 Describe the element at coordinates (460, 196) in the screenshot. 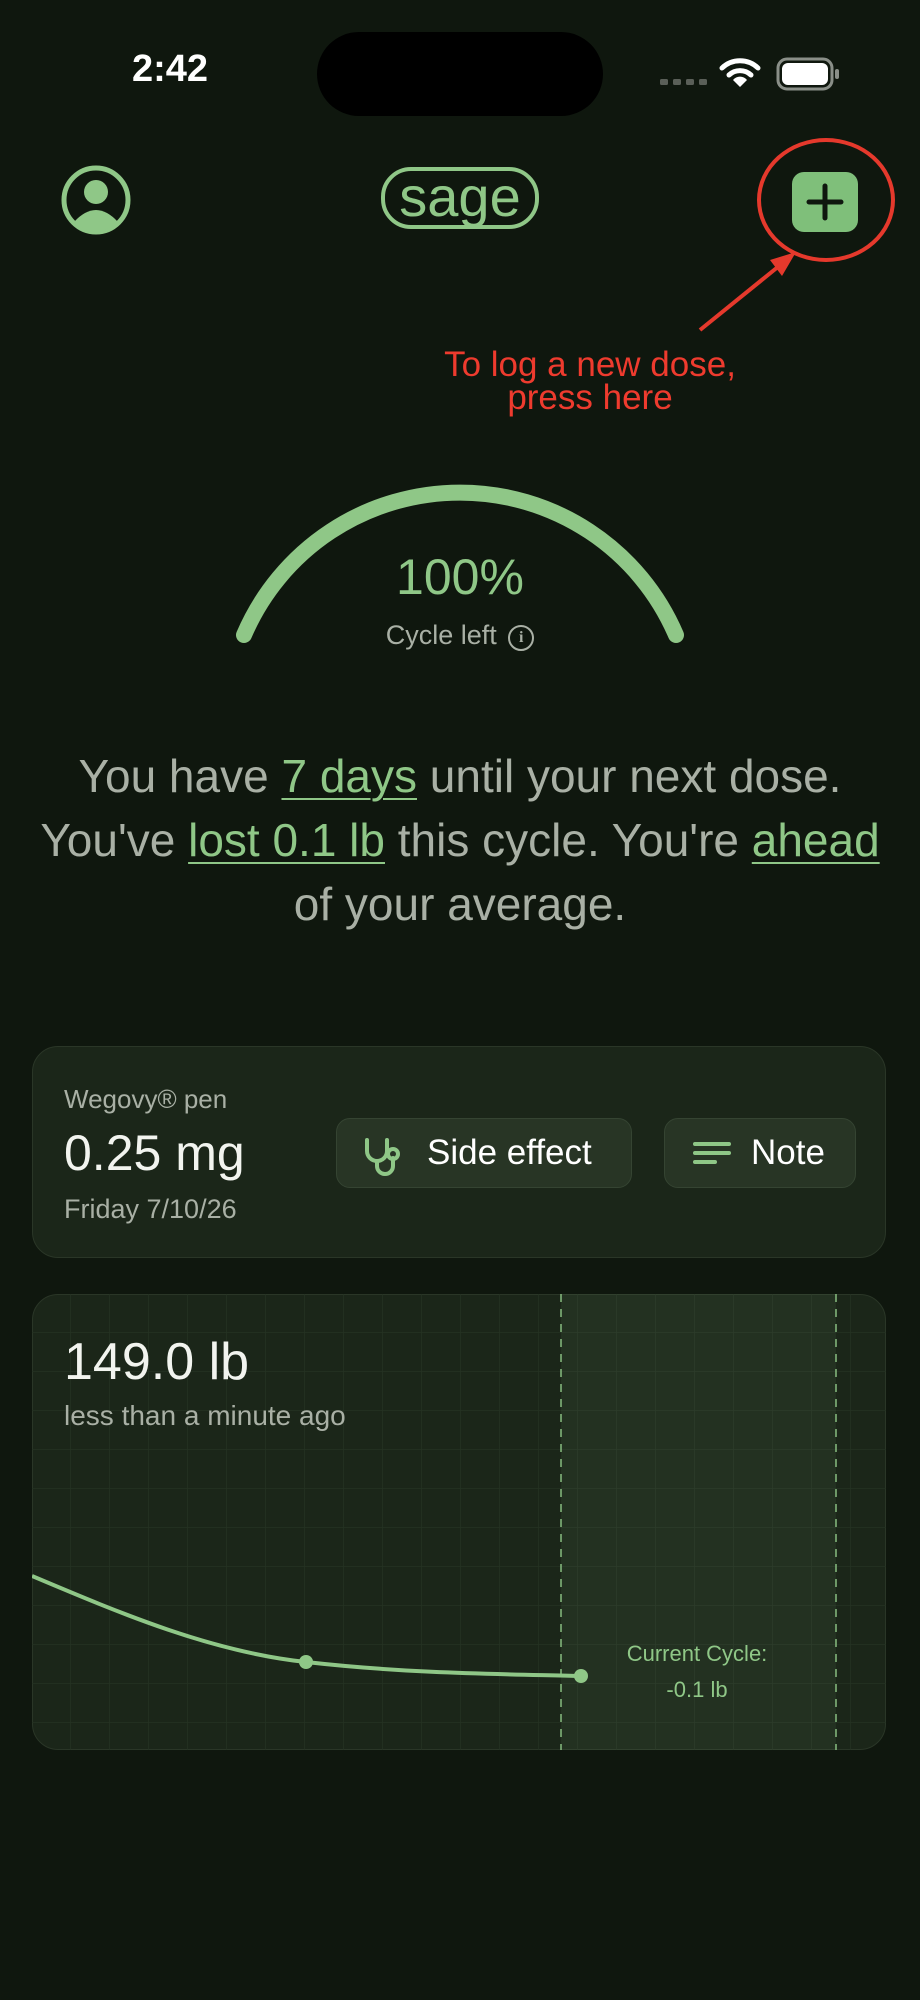

I see `logo-text: sage` at that location.